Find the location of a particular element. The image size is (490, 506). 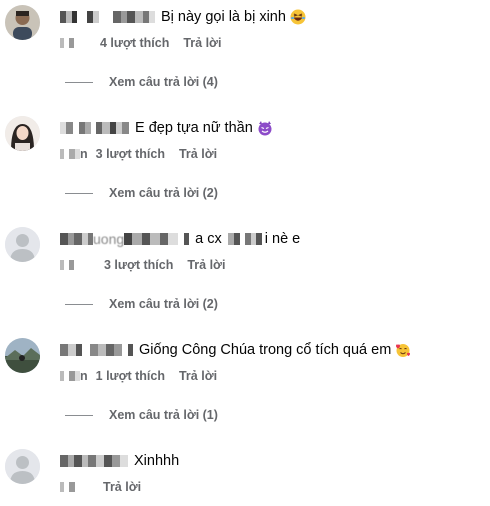

view-replies-label: Xem câu trả lời (1) is located at coordinates (163, 415).